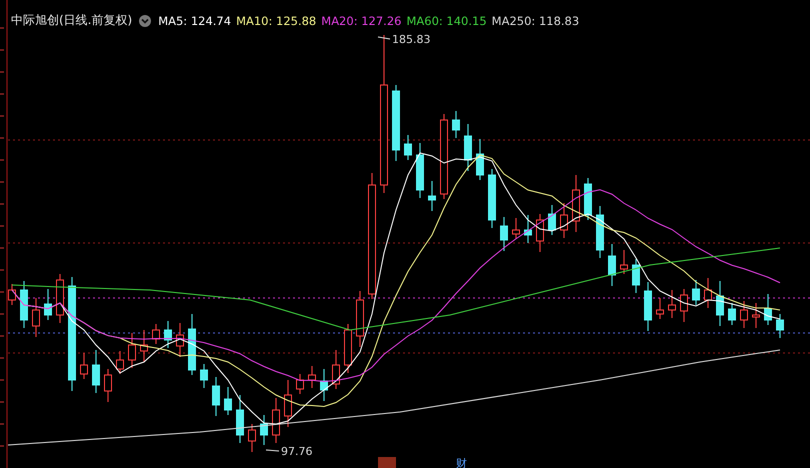 The image size is (810, 468). I want to click on moving-average-value: MA10: 125.88, so click(276, 21).